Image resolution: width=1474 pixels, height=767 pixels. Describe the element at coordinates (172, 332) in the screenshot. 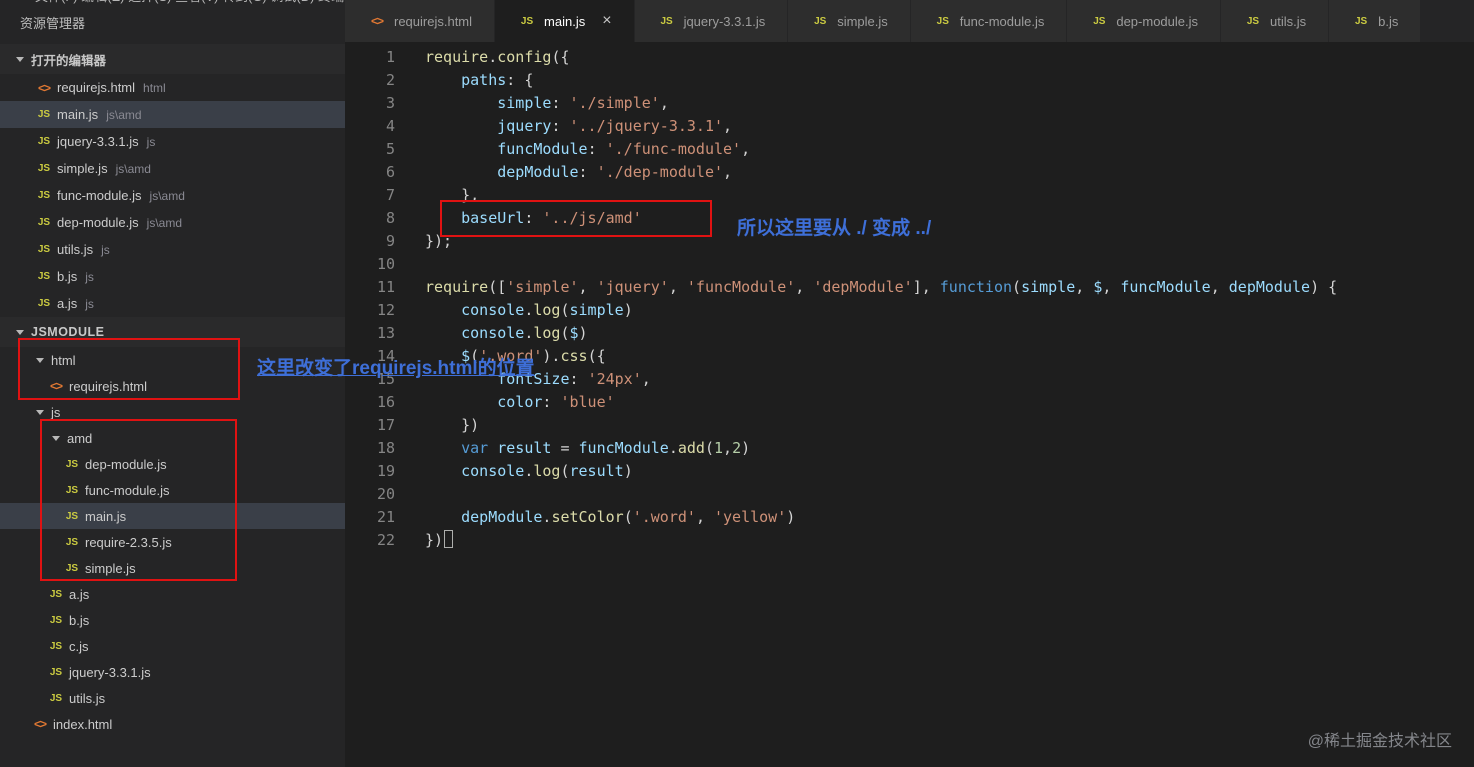

I see `project-root-header: JSMODULE` at that location.